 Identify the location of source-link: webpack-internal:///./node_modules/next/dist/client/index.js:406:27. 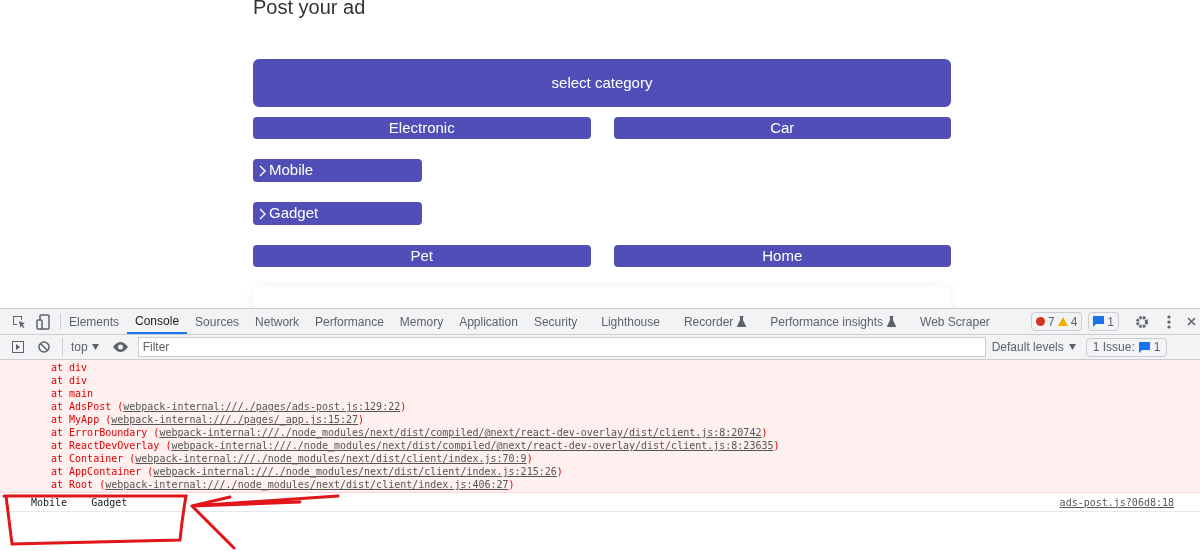
(307, 484).